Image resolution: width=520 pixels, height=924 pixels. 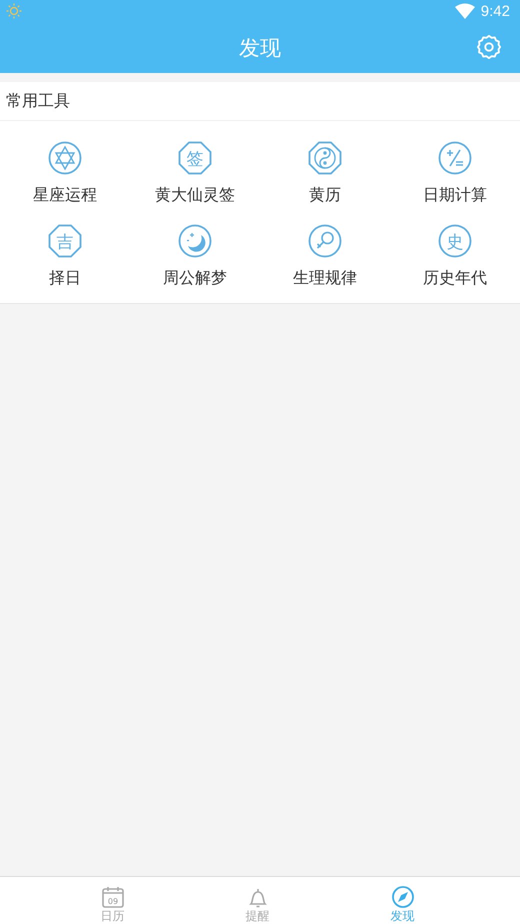 I want to click on character-icon: 签, so click(x=195, y=158).